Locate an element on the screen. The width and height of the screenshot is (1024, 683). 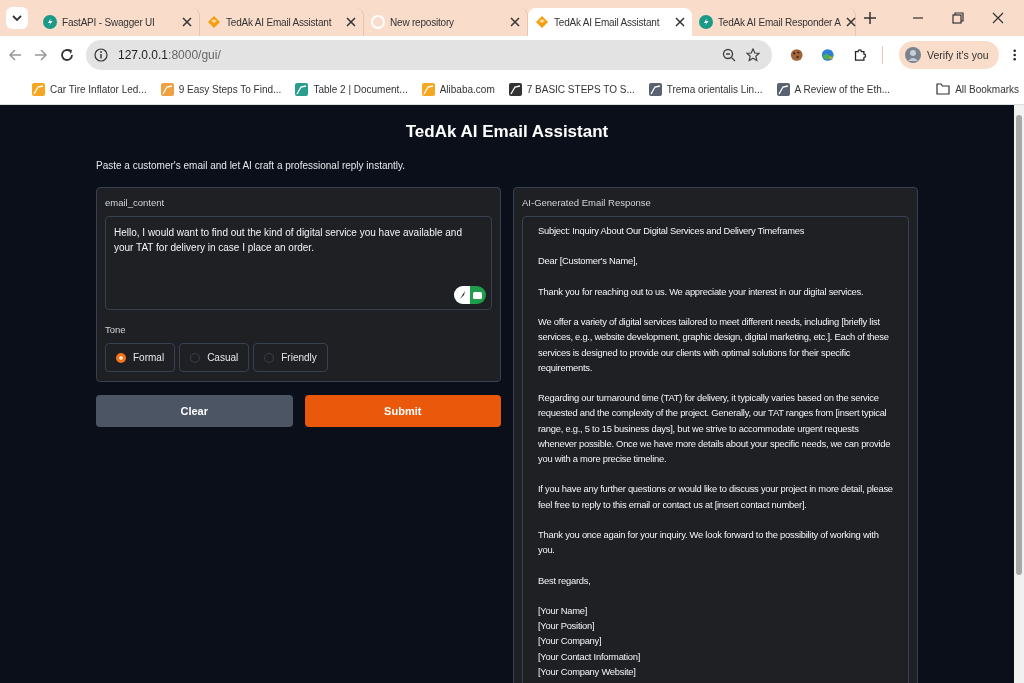
cookie-icon is located at coordinates (797, 55).